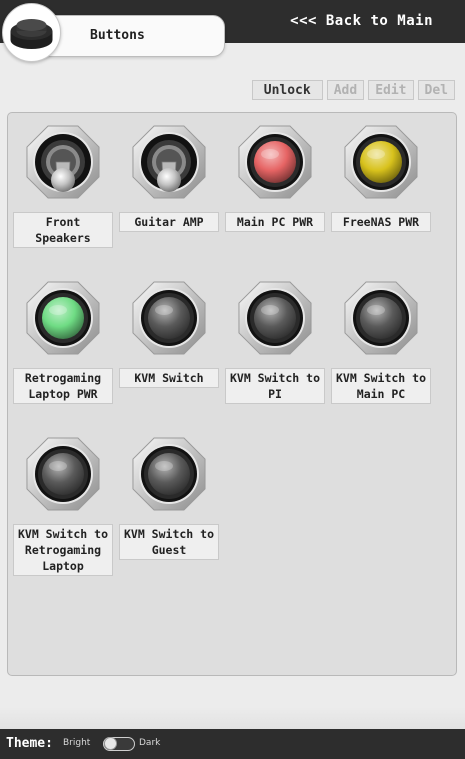 This screenshot has width=465, height=759. I want to click on toggle-knob, so click(110, 743).